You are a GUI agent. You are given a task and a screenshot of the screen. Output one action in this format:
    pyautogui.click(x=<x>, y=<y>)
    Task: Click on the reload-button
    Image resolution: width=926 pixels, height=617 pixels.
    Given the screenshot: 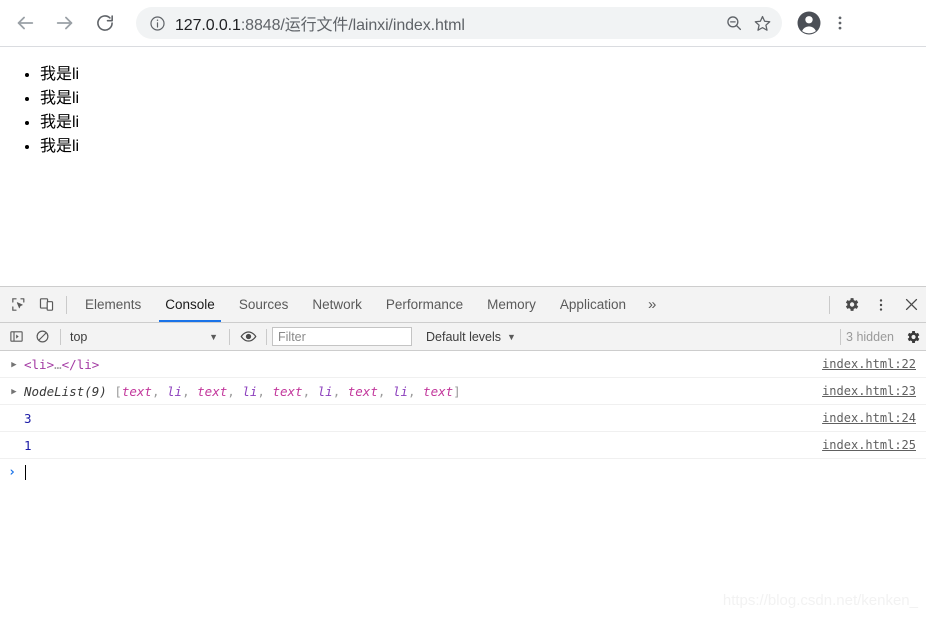 What is the action you would take?
    pyautogui.click(x=105, y=23)
    